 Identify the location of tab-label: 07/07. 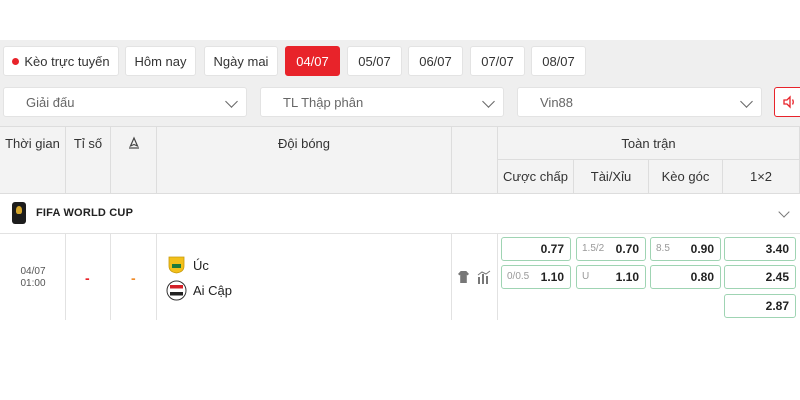
(497, 61).